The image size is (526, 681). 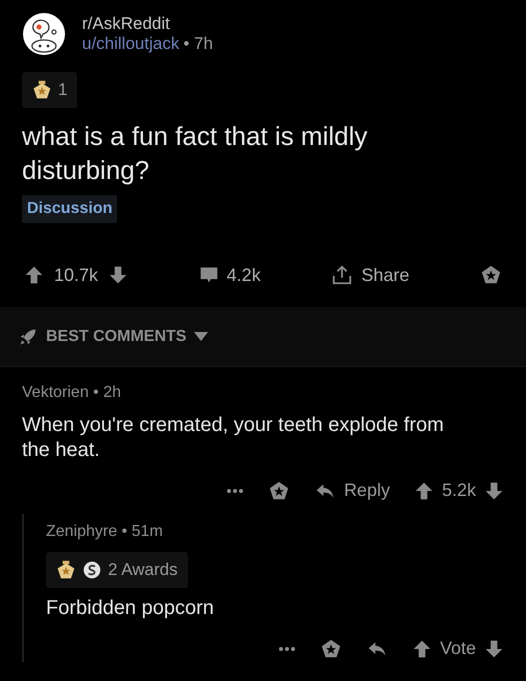 What do you see at coordinates (201, 337) in the screenshot?
I see `caret-icon` at bounding box center [201, 337].